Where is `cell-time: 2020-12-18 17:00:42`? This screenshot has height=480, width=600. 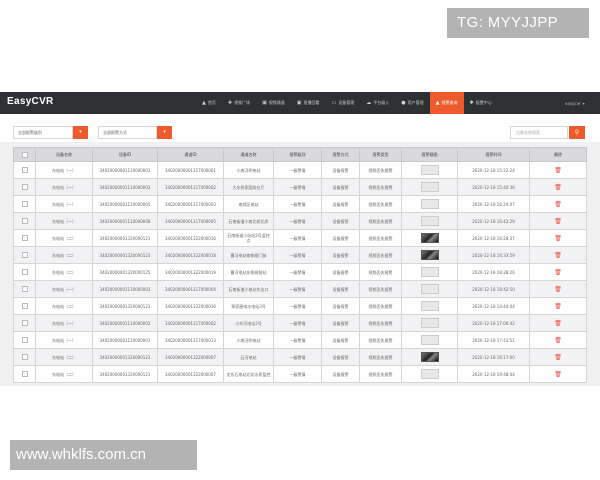 cell-time: 2020-12-18 17:00:42 is located at coordinates (493, 323).